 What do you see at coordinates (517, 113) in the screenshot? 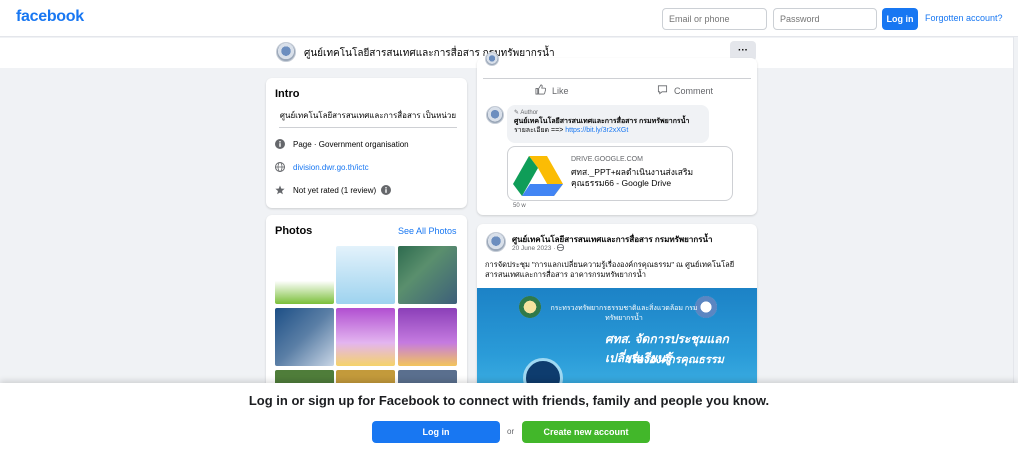
I see `pen-icon: ✎` at bounding box center [517, 113].